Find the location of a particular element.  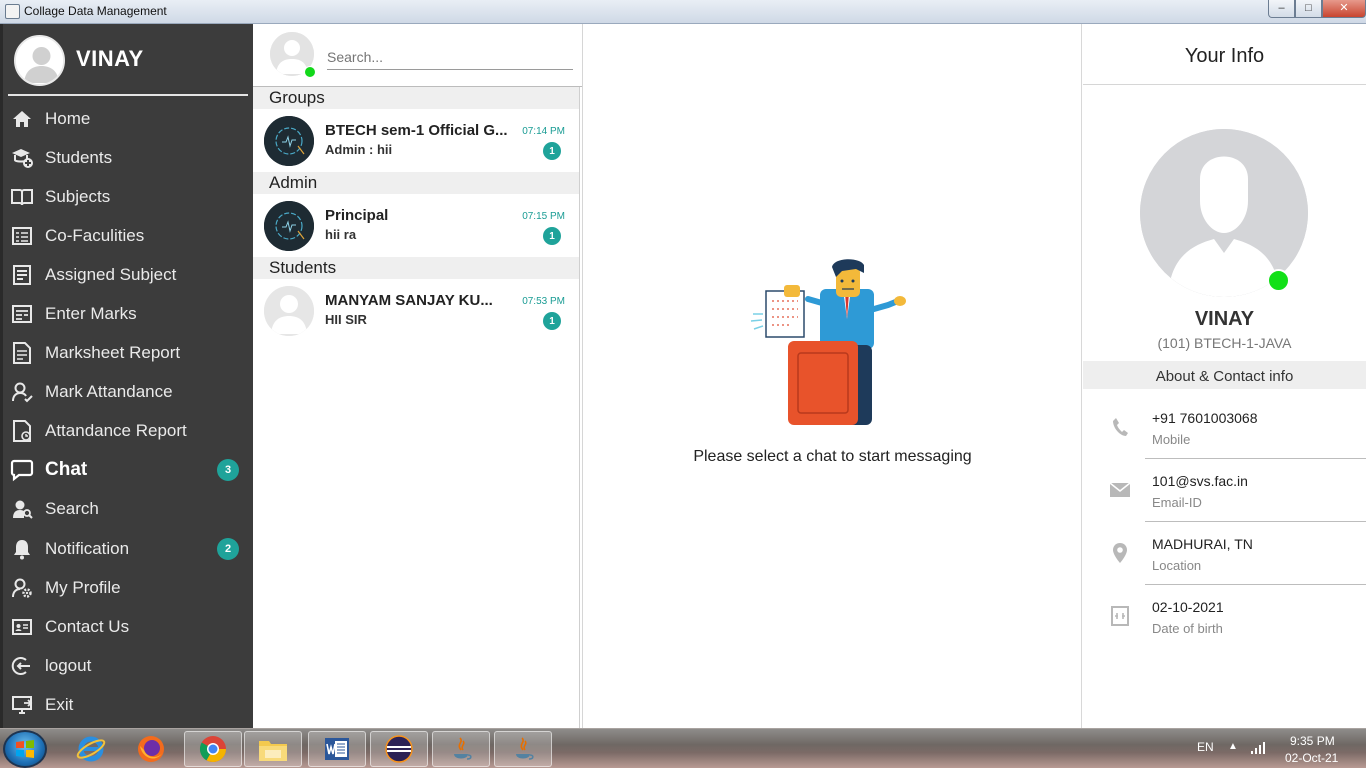

language-indicator: EN is located at coordinates (1205, 747).